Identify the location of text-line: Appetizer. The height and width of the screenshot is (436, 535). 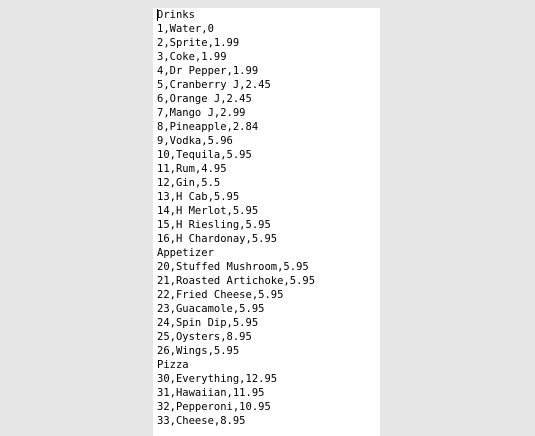
(185, 253).